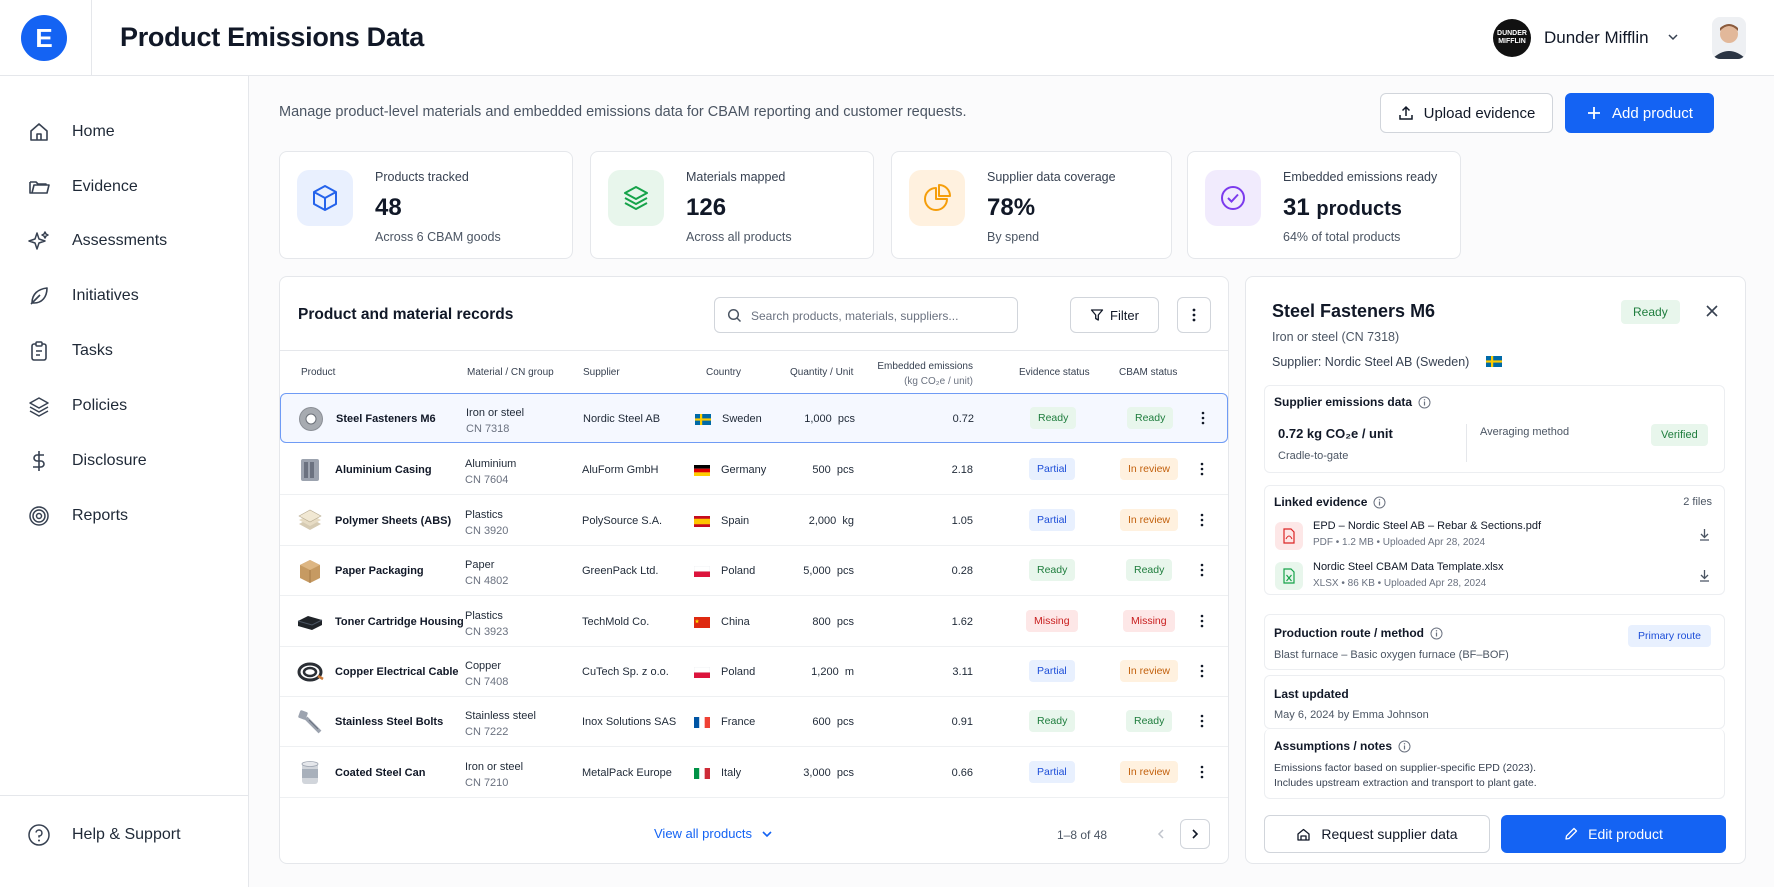 Image resolution: width=1774 pixels, height=887 pixels. Describe the element at coordinates (124, 461) in the screenshot. I see `sidebar-item-disclosure: Disclosure` at that location.